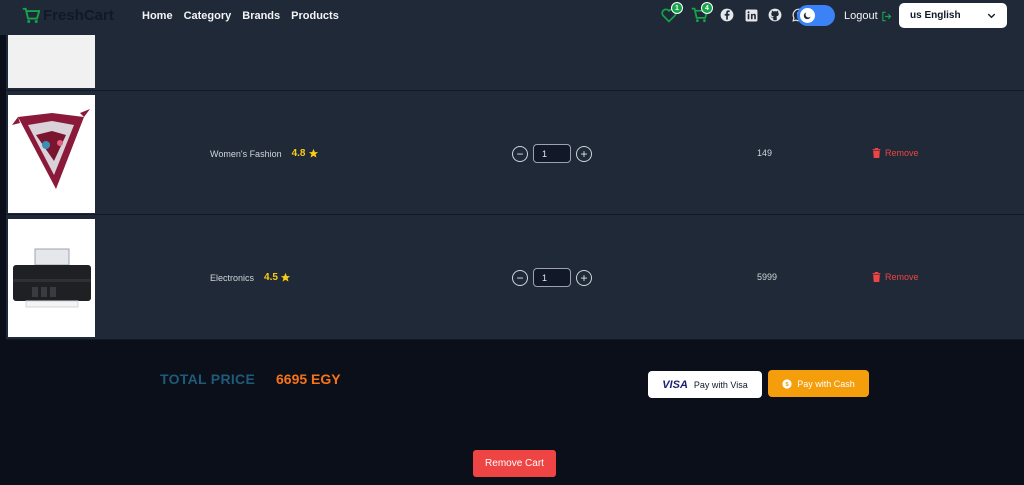 The image size is (1024, 485). I want to click on nav-icons: 1 4, so click(734, 13).